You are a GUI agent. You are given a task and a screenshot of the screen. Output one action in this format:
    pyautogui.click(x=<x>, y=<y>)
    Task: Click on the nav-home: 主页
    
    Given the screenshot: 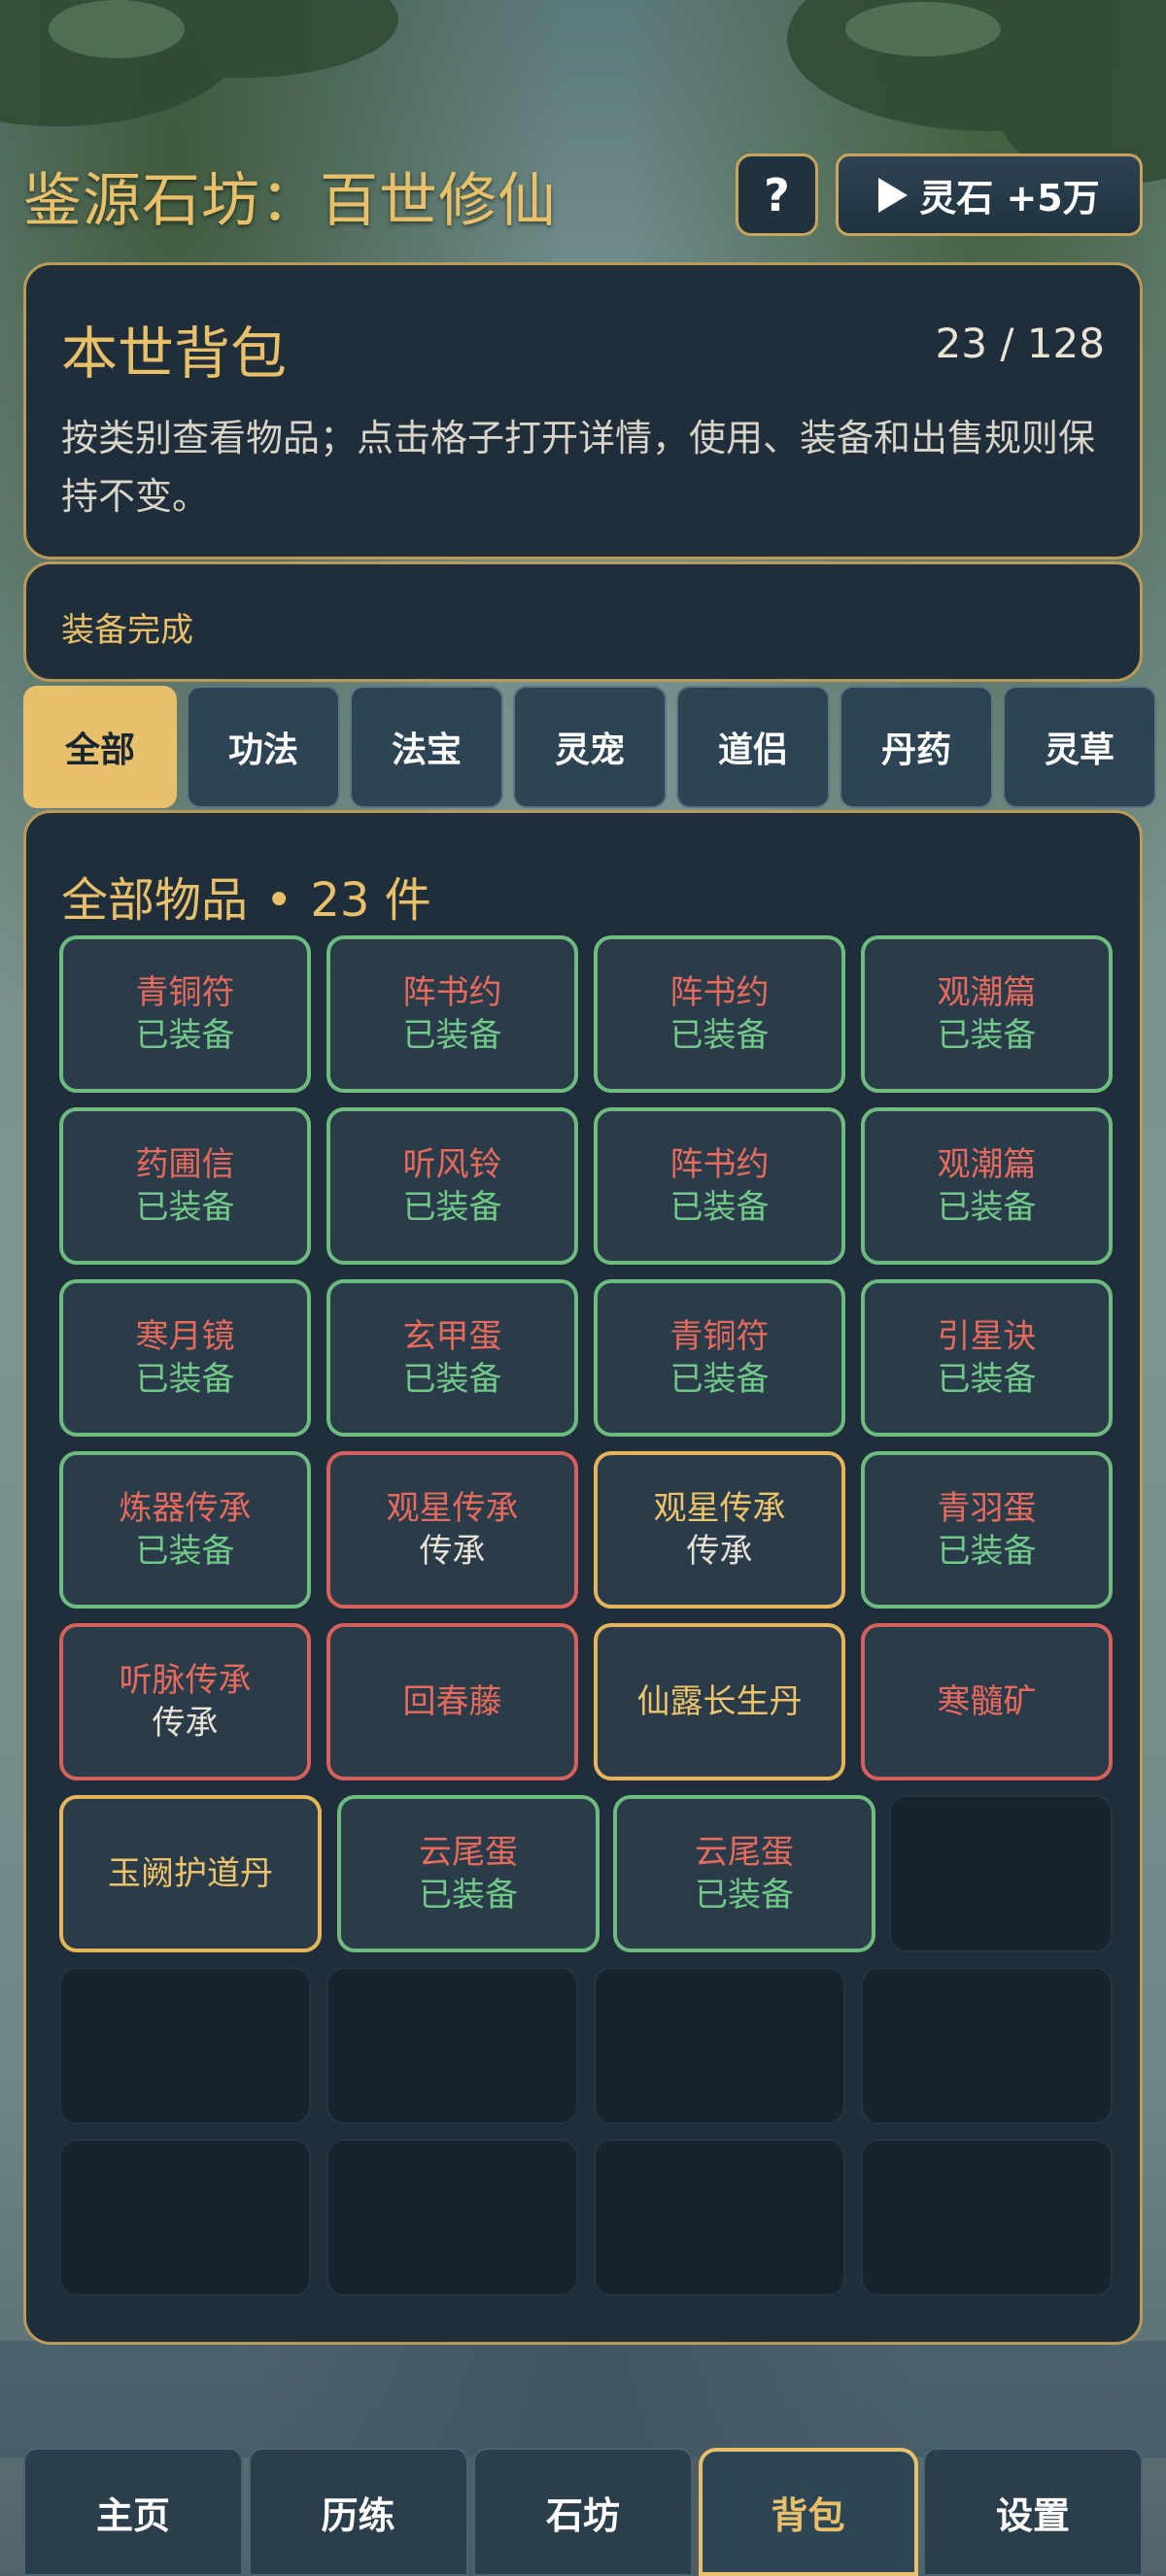 What is the action you would take?
    pyautogui.click(x=133, y=2512)
    